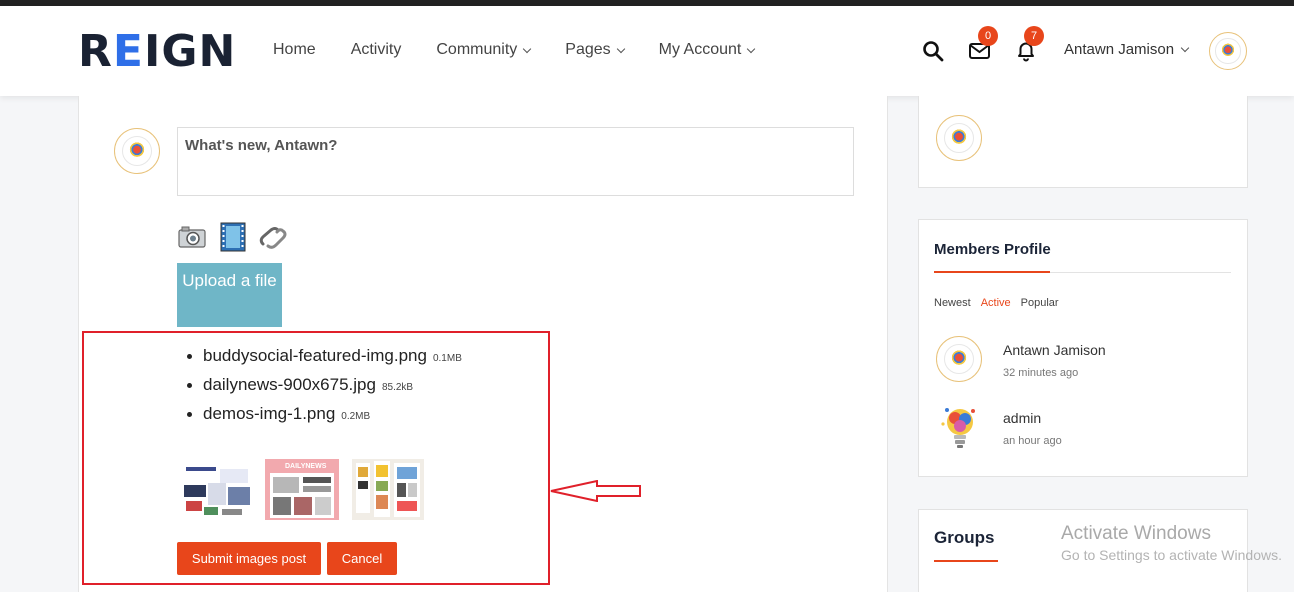 Image resolution: width=1294 pixels, height=592 pixels. I want to click on file-size: 85.2kB, so click(397, 387).